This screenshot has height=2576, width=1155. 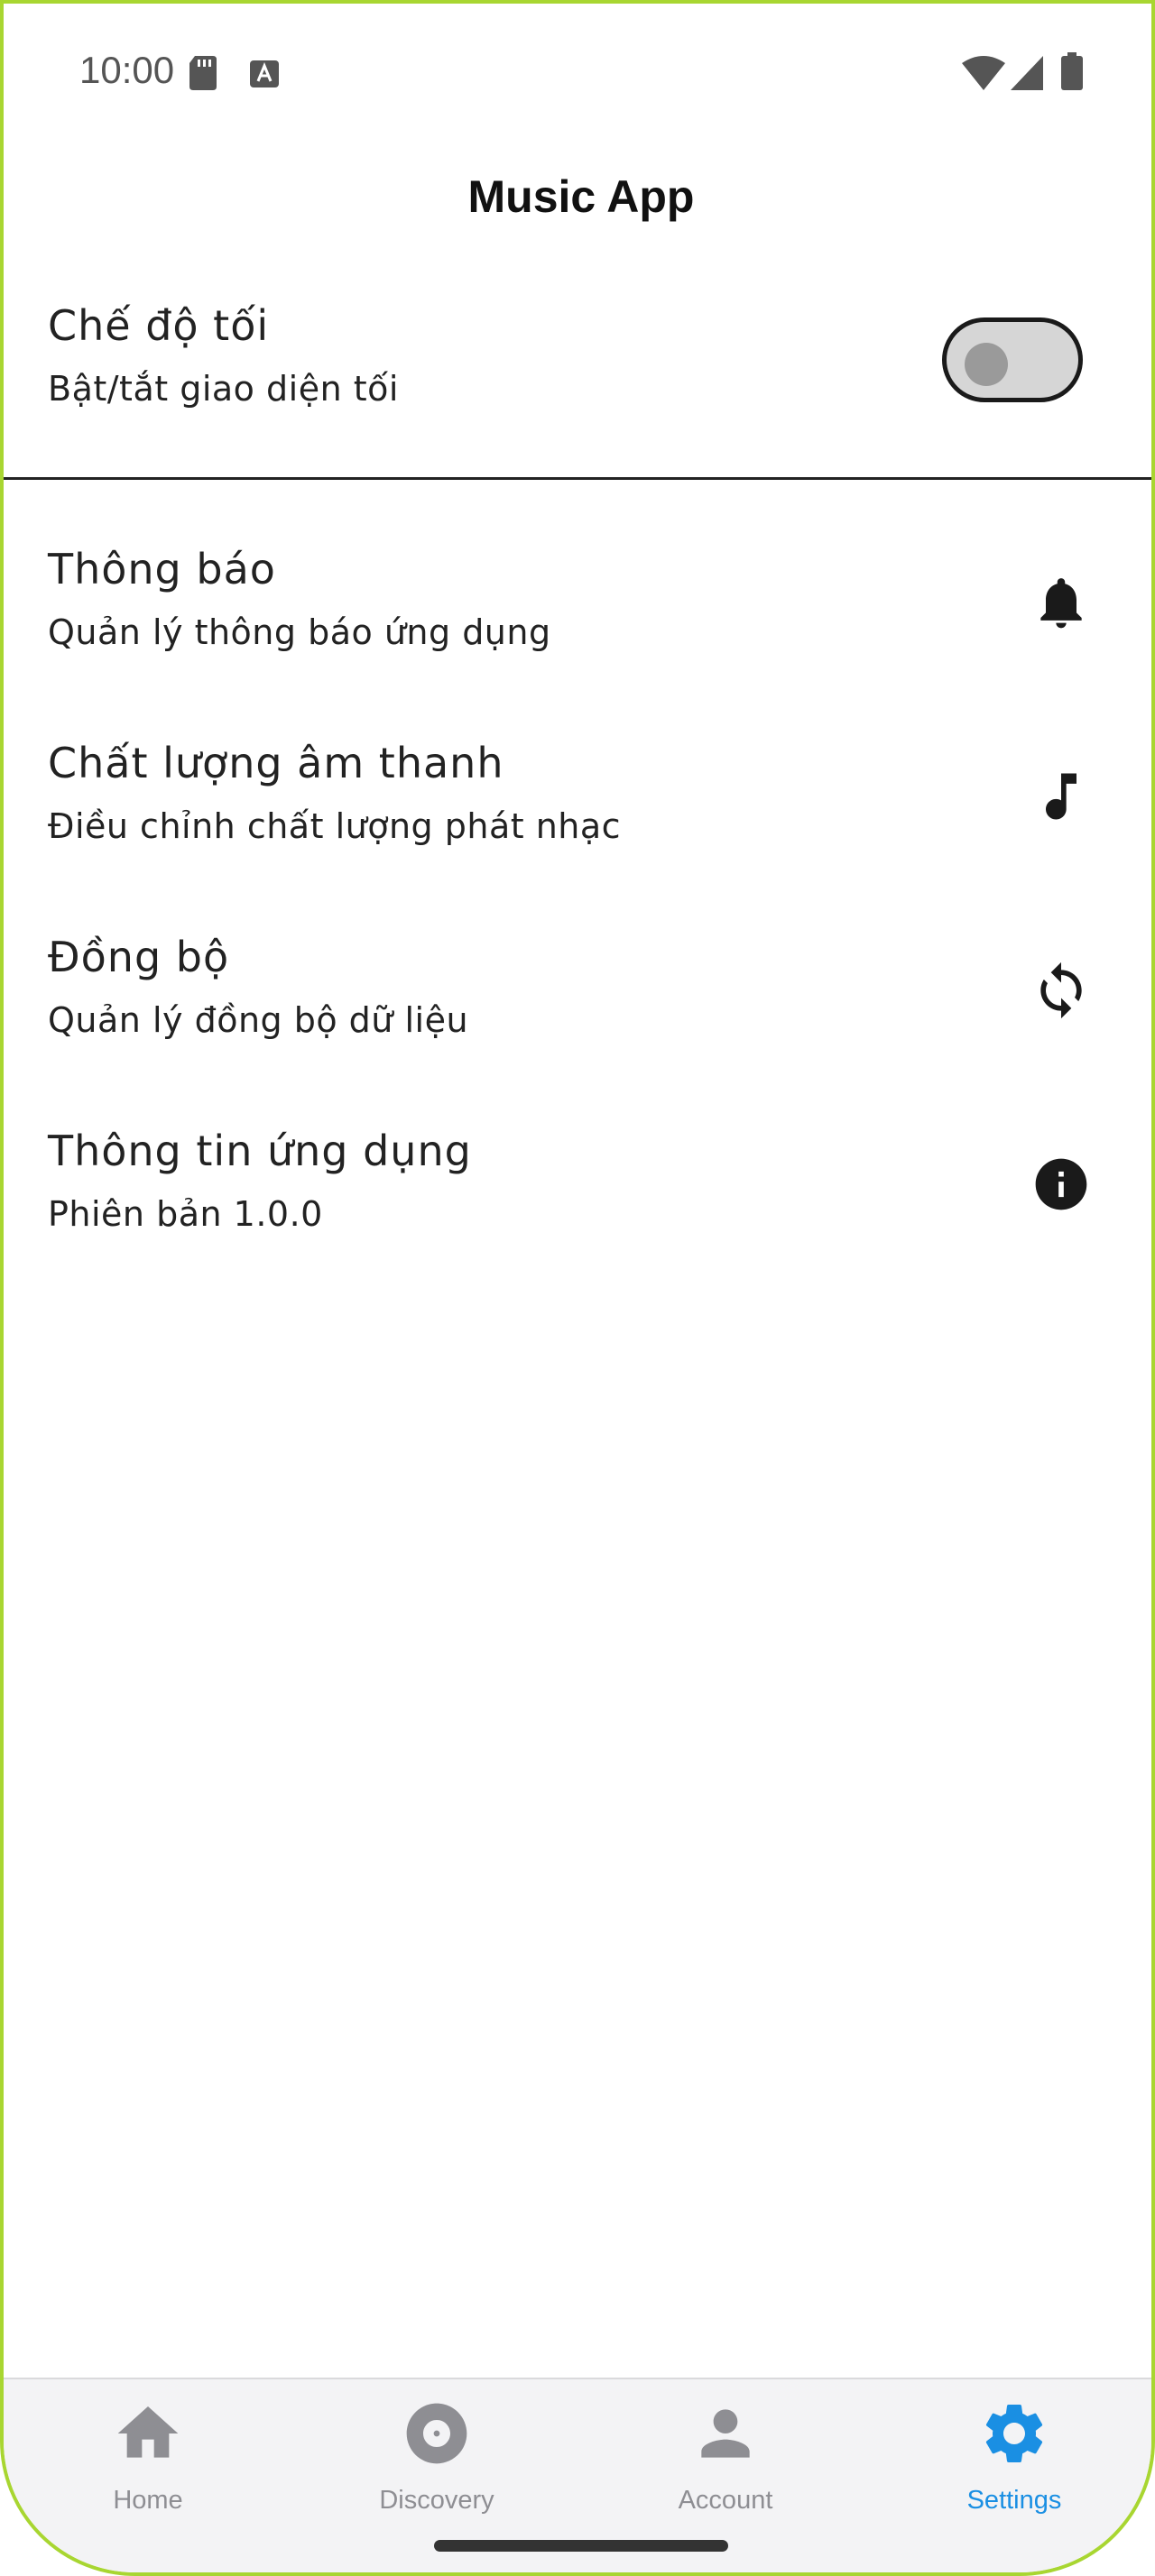 I want to click on gear-icon, so click(x=1014, y=2433).